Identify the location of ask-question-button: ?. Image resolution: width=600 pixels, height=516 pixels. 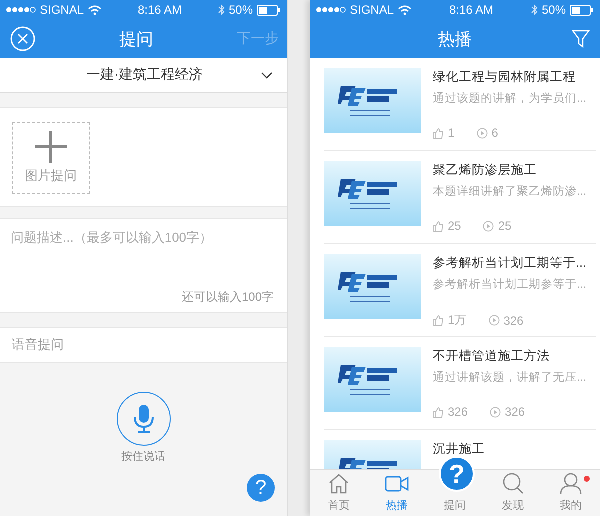
(457, 474).